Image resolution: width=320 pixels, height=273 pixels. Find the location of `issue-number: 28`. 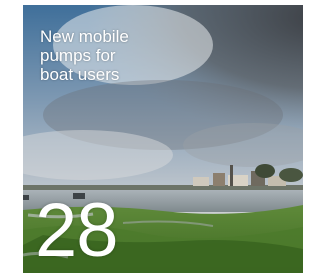

issue-number: 28 is located at coordinates (77, 230).